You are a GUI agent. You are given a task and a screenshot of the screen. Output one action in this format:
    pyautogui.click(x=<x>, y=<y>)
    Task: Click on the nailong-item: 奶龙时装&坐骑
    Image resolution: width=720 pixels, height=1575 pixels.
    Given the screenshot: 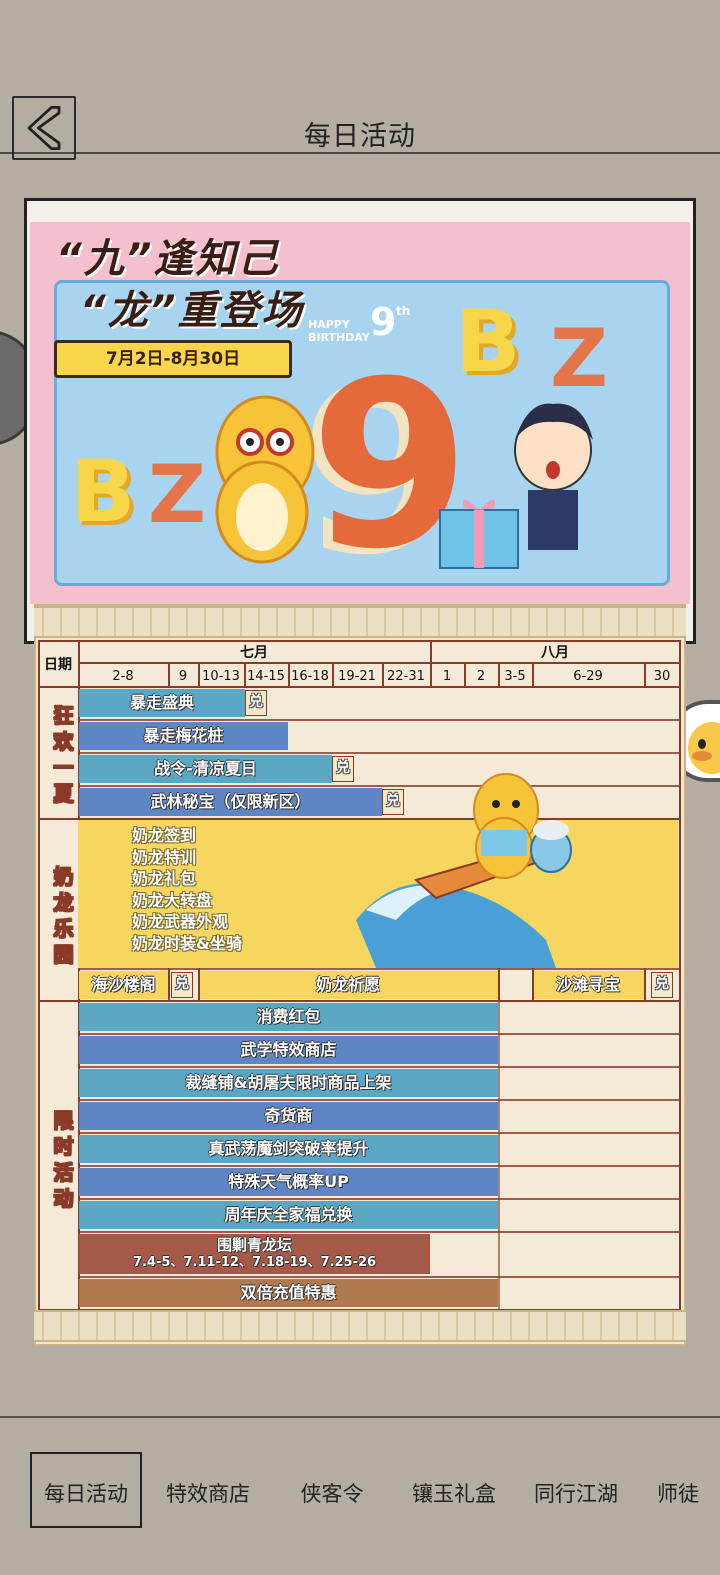 What is the action you would take?
    pyautogui.click(x=187, y=943)
    